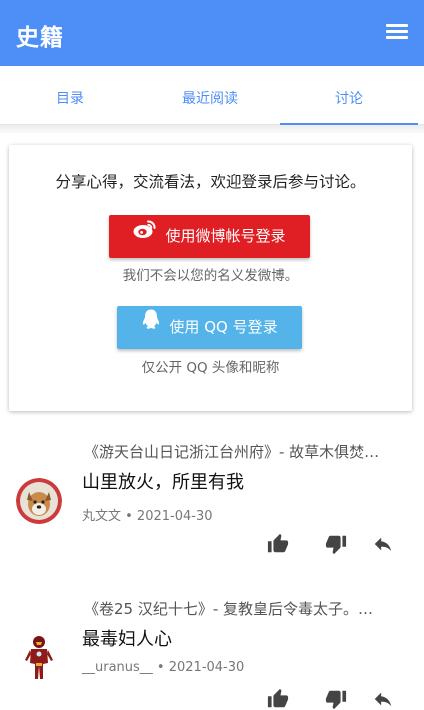 Image resolution: width=424 pixels, height=710 pixels. Describe the element at coordinates (397, 31) in the screenshot. I see `menu-icon` at that location.